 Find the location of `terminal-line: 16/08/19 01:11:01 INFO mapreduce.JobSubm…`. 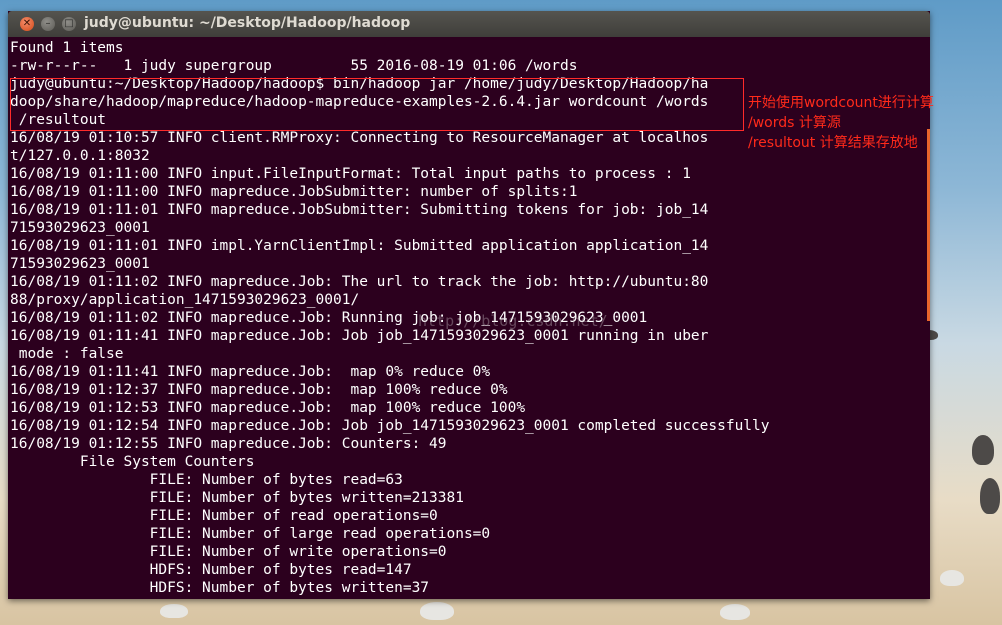

terminal-line: 16/08/19 01:11:01 INFO mapreduce.JobSubm… is located at coordinates (359, 210).